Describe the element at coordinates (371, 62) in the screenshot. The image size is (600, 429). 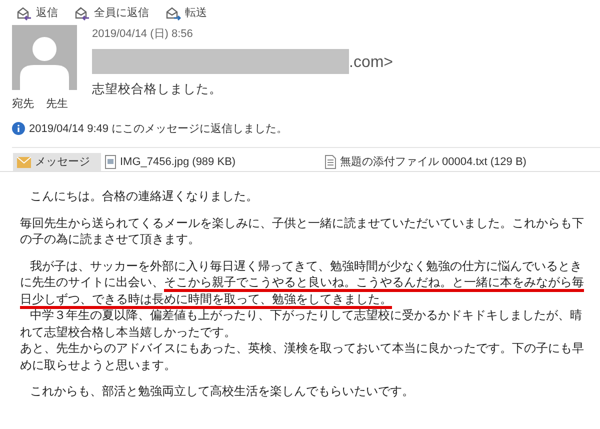
I see `sender-address: .com>` at that location.